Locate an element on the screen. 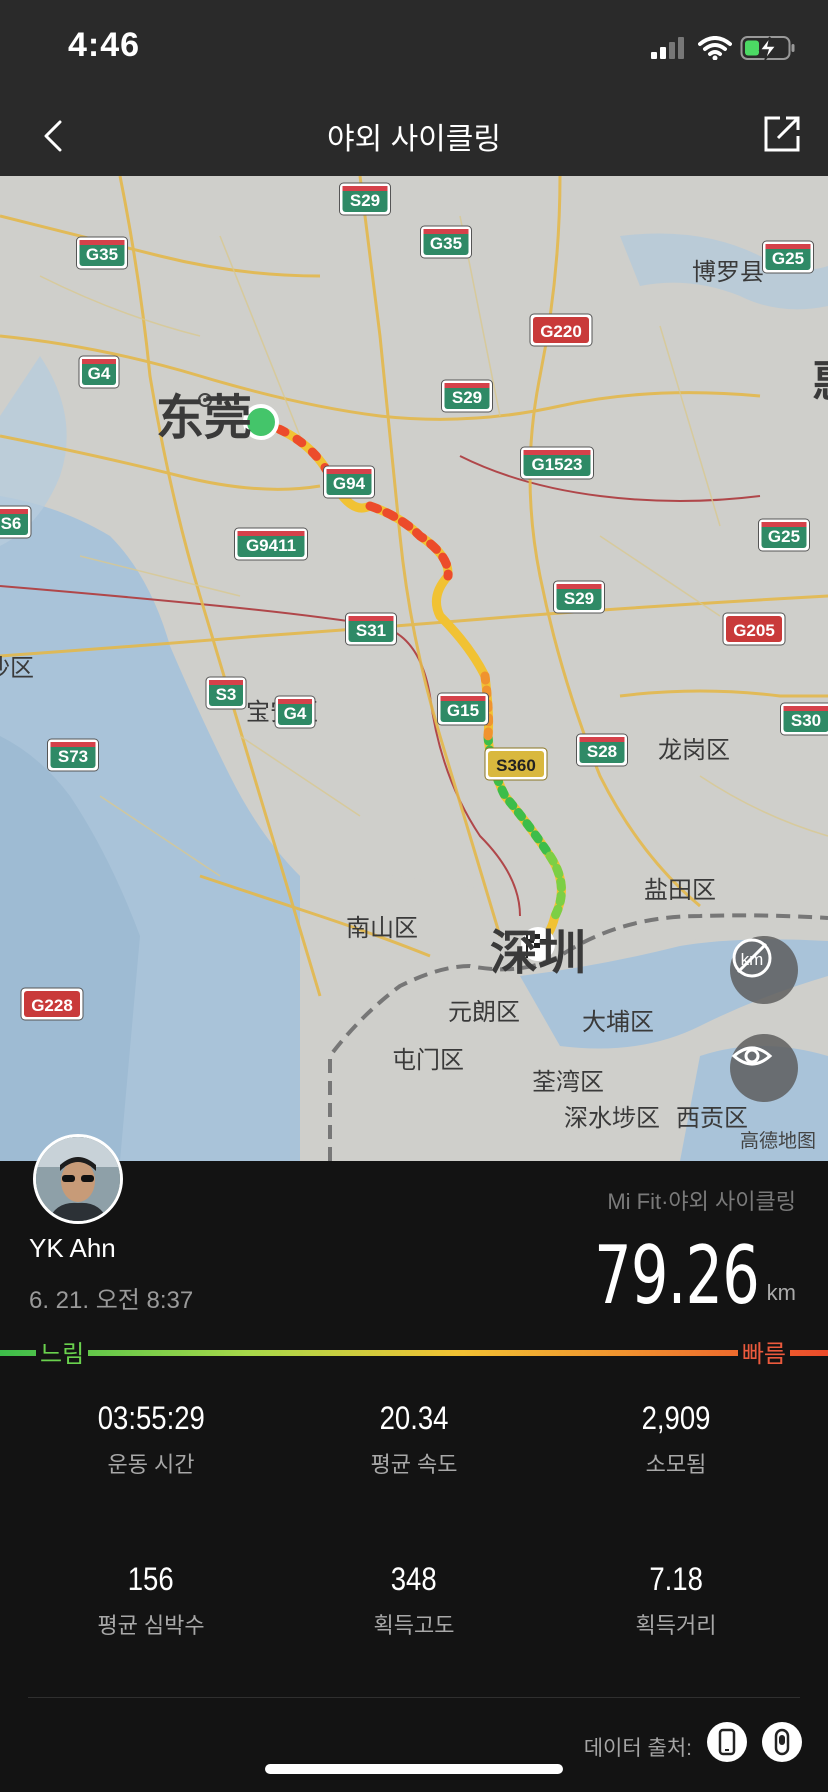 The image size is (828, 1792). battery-charging-icon is located at coordinates (767, 48).